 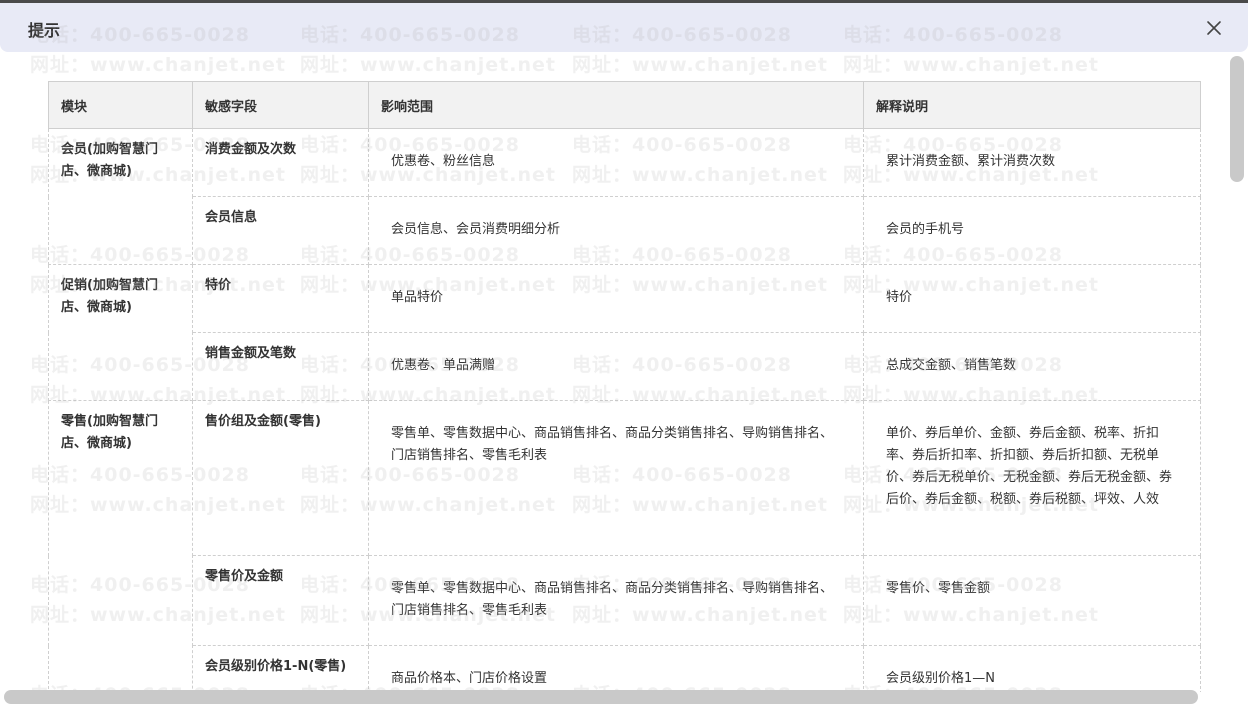 What do you see at coordinates (280, 230) in the screenshot?
I see `field-cell: 会员信息` at bounding box center [280, 230].